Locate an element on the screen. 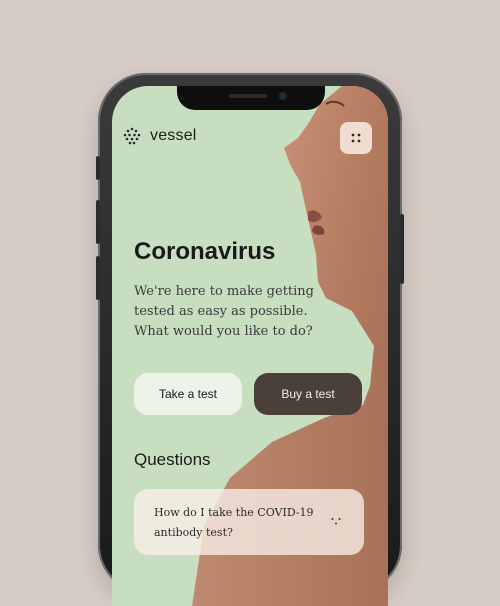  mute-switch is located at coordinates (98, 168).